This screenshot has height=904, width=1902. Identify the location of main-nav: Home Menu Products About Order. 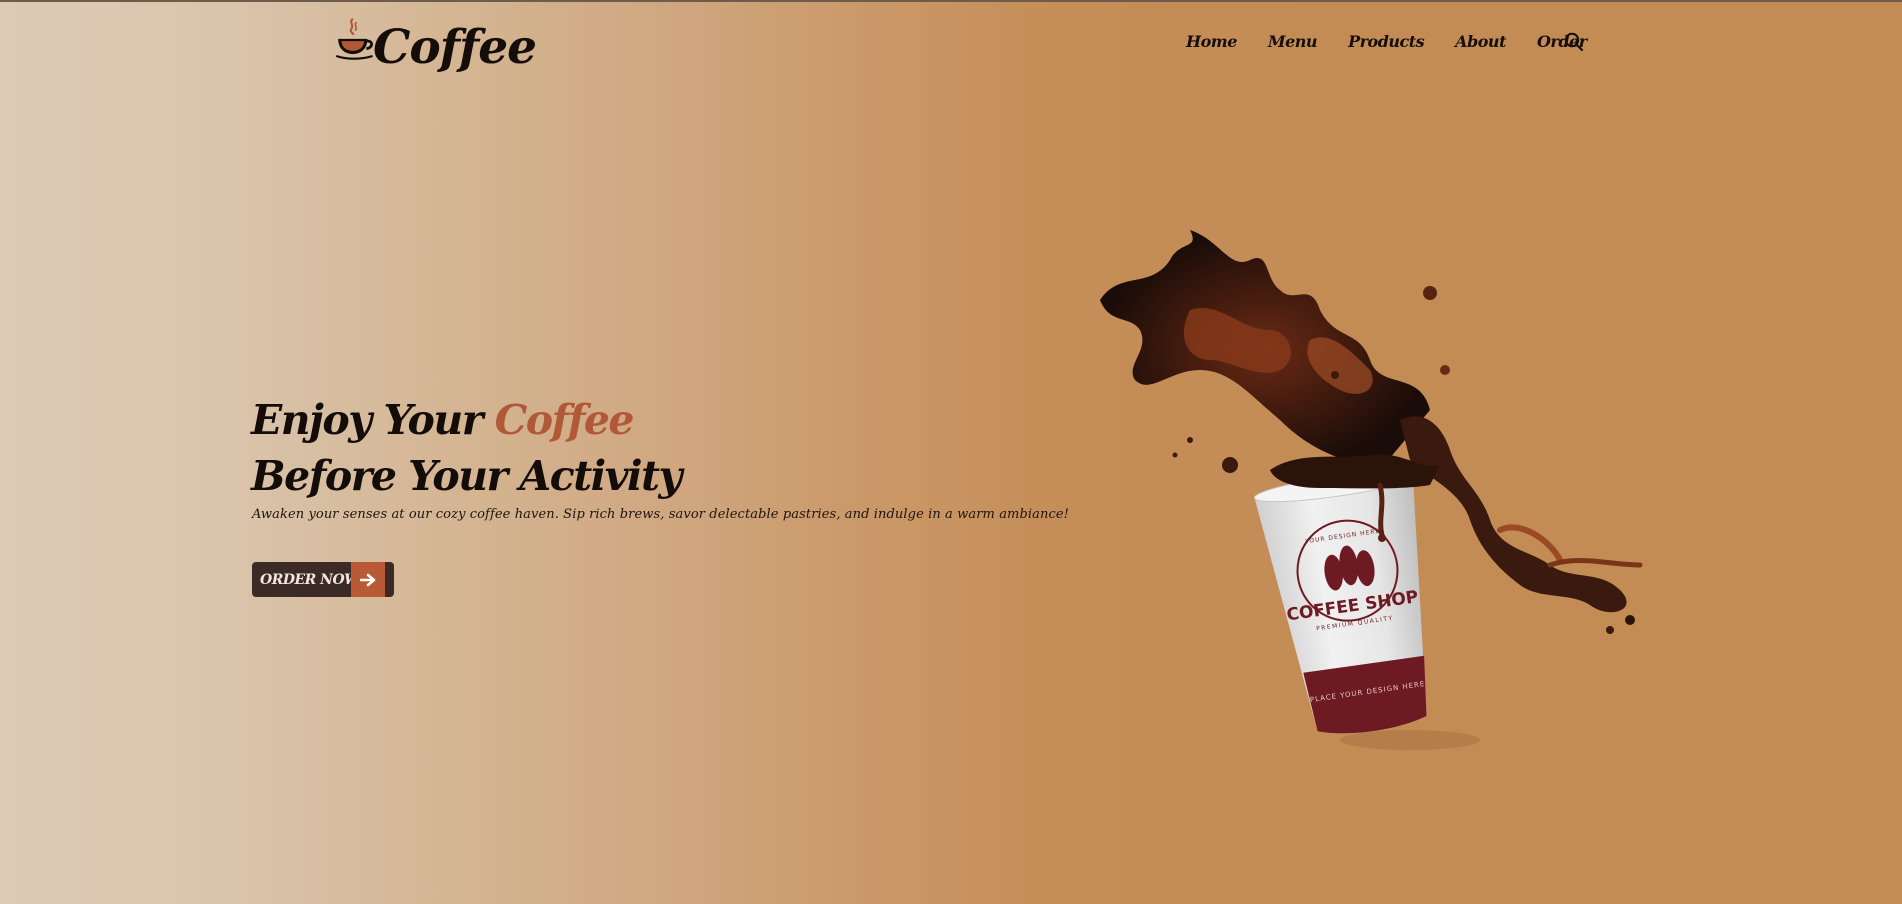
(1402, 41).